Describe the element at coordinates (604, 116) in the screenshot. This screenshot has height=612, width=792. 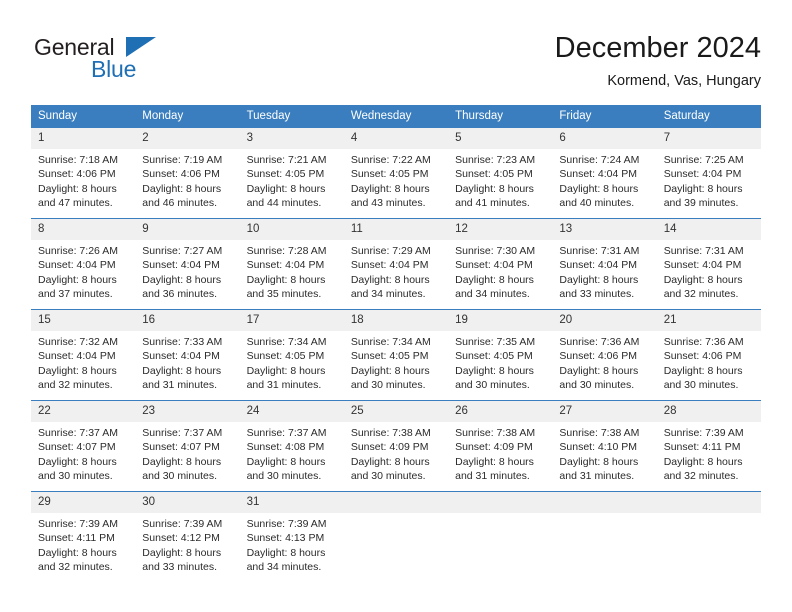
I see `weekday-header-friday: Friday` at that location.